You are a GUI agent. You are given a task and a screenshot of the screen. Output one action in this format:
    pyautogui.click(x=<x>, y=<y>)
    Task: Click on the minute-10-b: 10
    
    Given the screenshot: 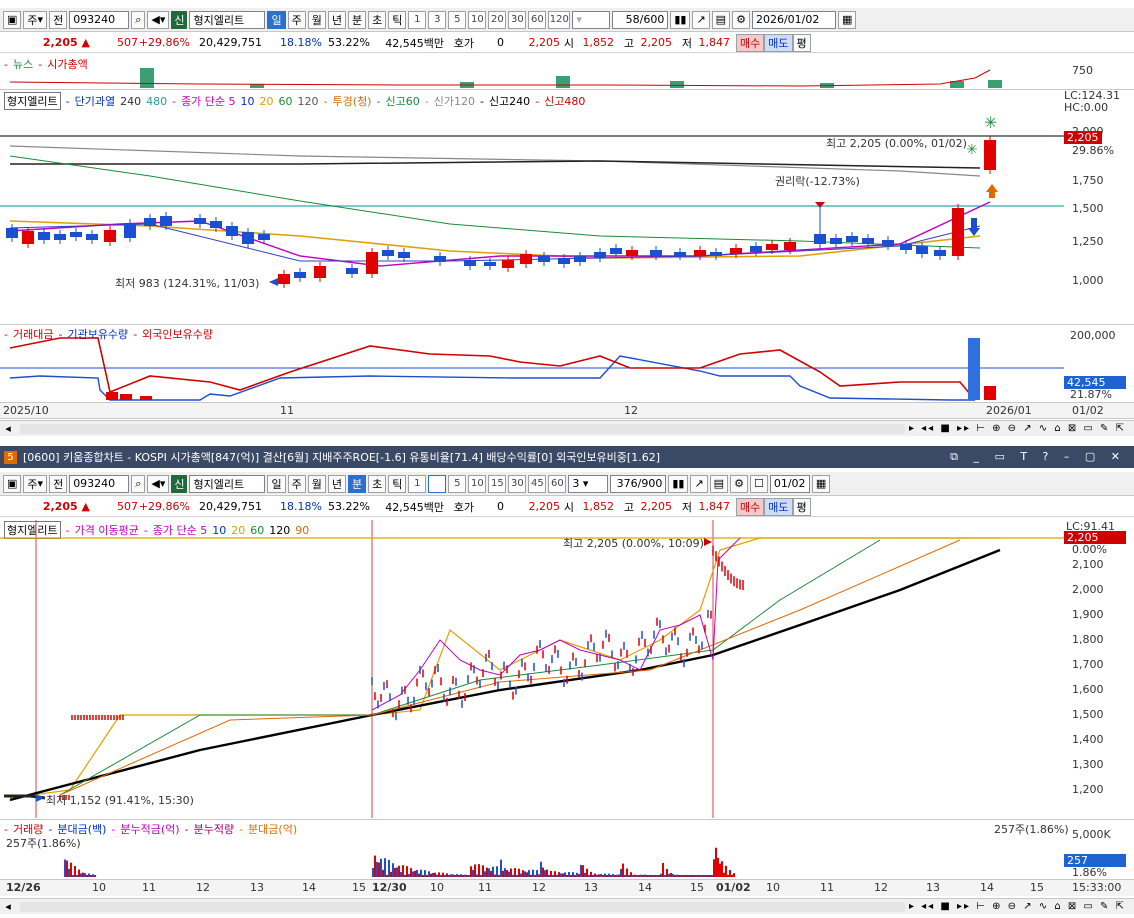 What is the action you would take?
    pyautogui.click(x=477, y=483)
    